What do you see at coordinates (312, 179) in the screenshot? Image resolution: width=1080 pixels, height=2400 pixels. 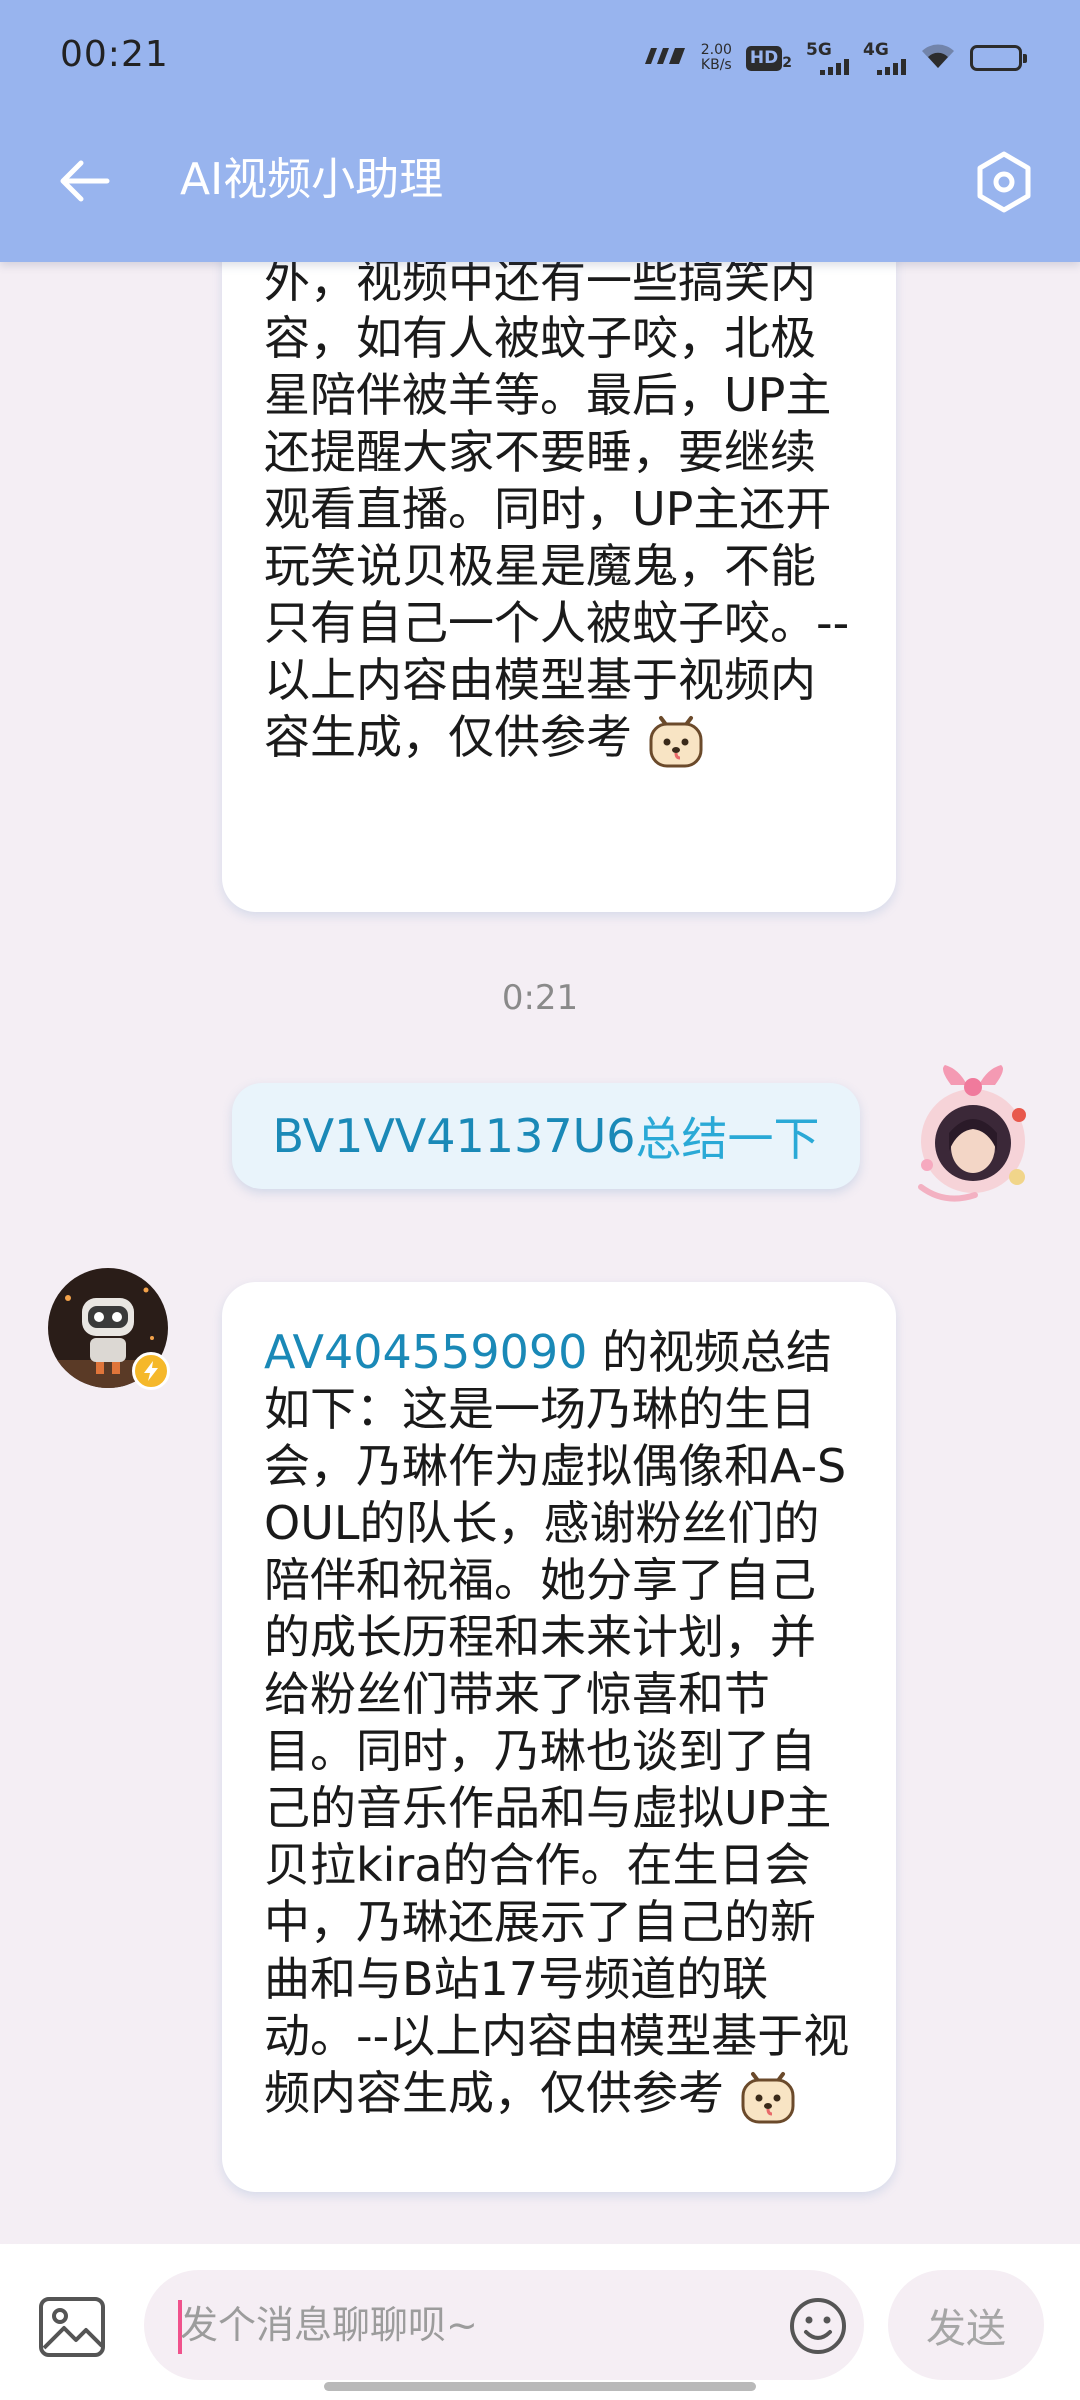 I see `page-title: AI视频小助理` at bounding box center [312, 179].